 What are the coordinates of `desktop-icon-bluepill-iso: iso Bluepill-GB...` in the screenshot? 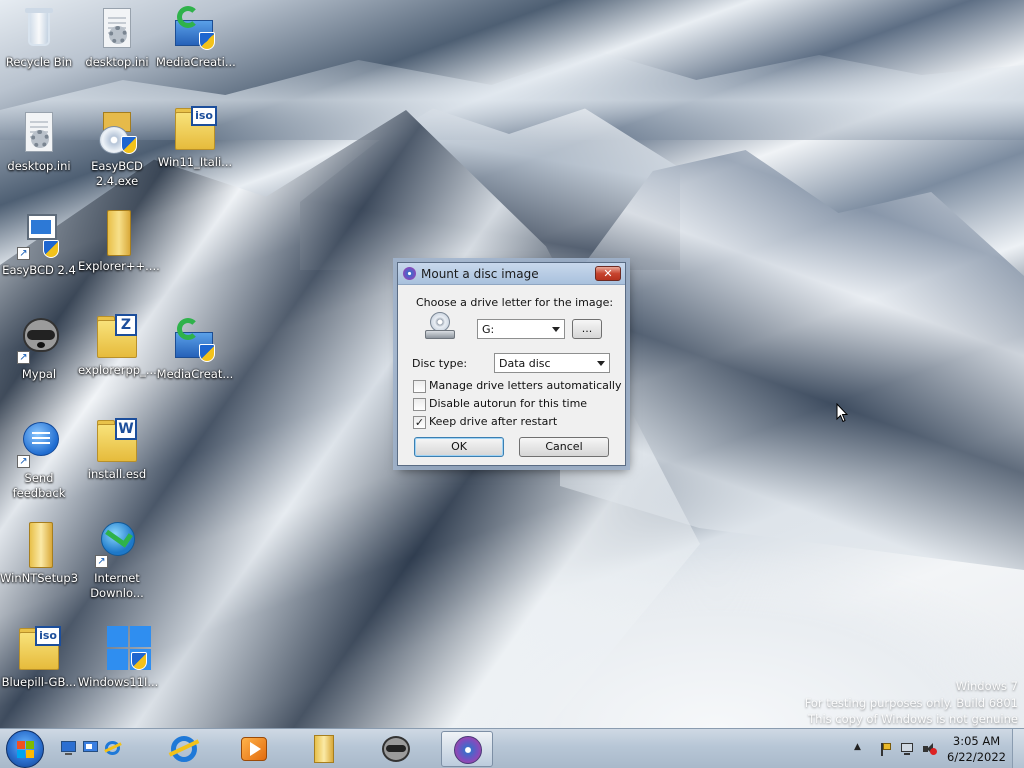 It's located at (39, 657).